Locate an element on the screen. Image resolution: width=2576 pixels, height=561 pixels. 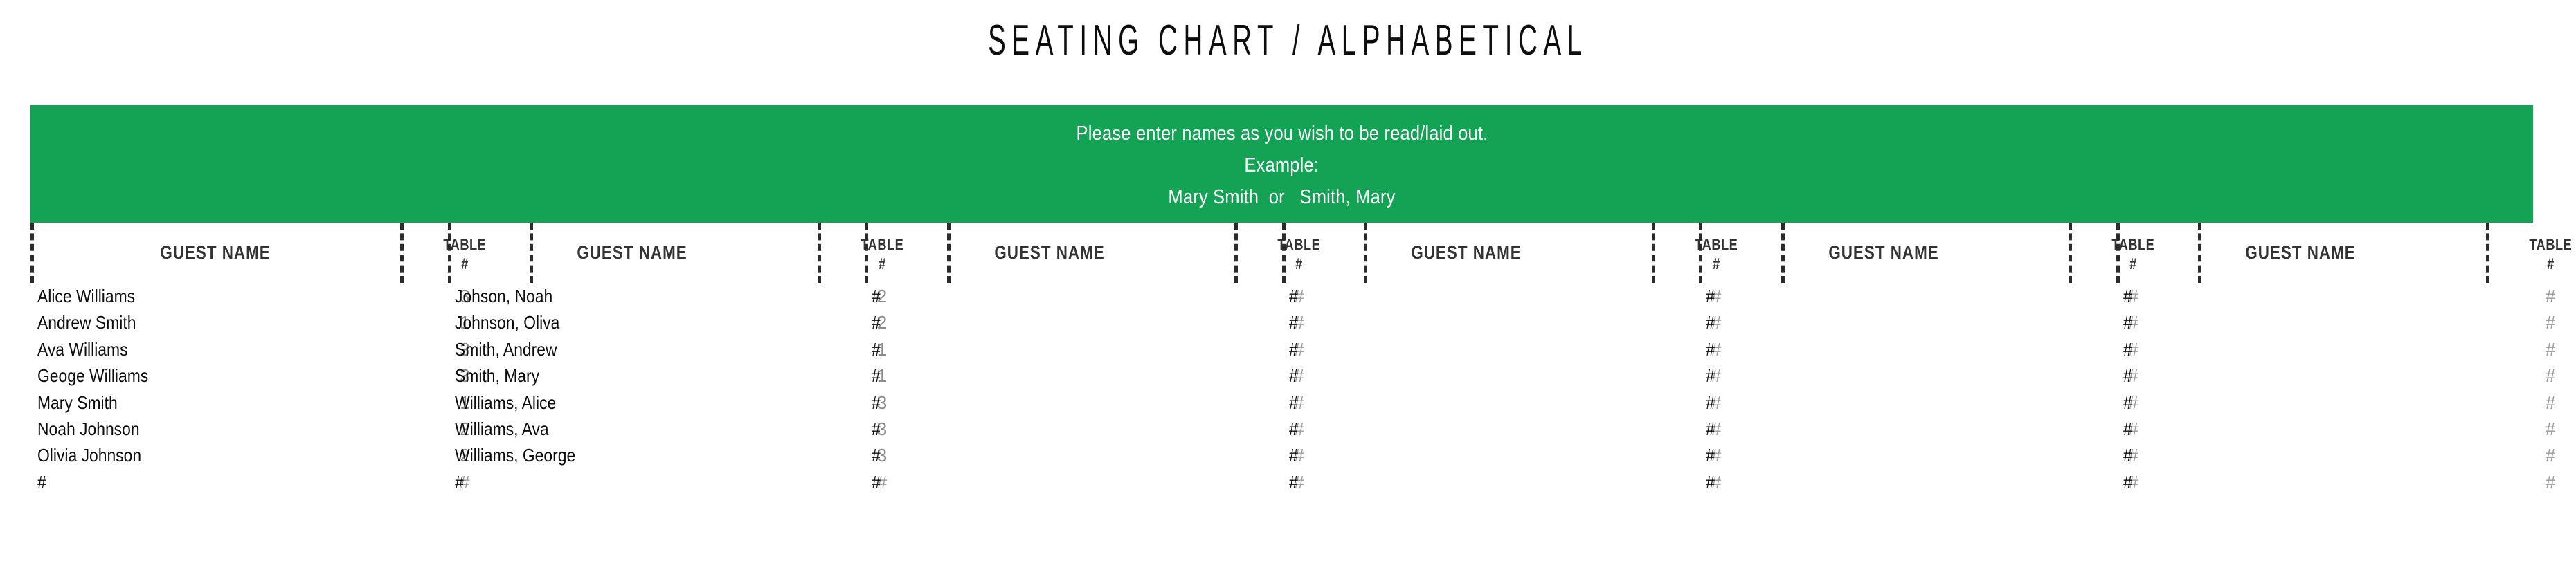
guest-name-cell: Smith, Andrew is located at coordinates (506, 349).